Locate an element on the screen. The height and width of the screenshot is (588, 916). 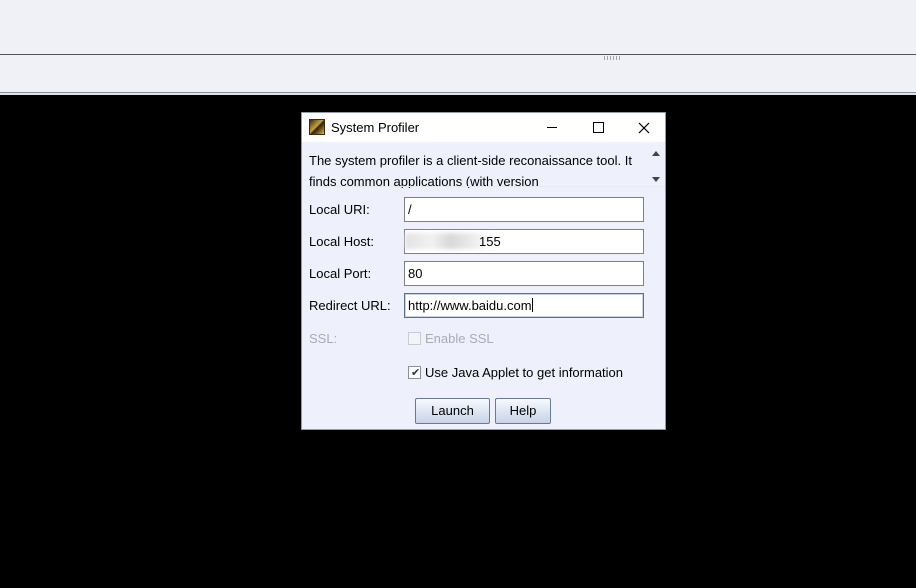
local-host-value: 155 is located at coordinates (490, 241).